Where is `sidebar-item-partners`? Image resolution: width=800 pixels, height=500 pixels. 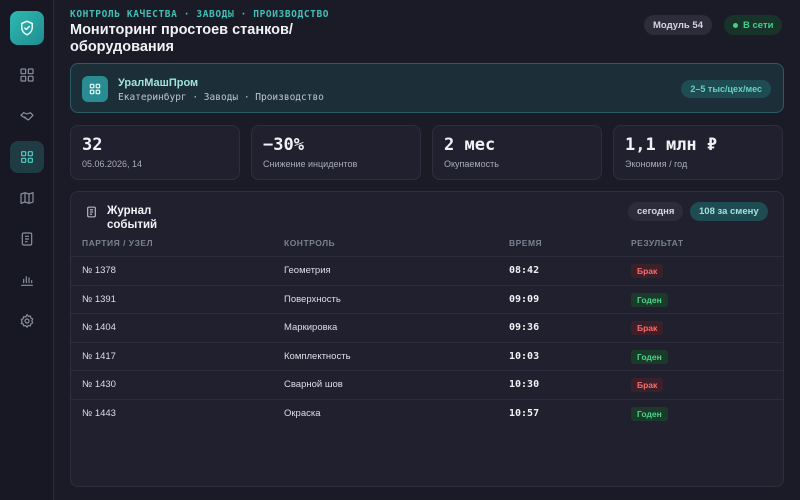
sidebar-item-partners is located at coordinates (27, 116).